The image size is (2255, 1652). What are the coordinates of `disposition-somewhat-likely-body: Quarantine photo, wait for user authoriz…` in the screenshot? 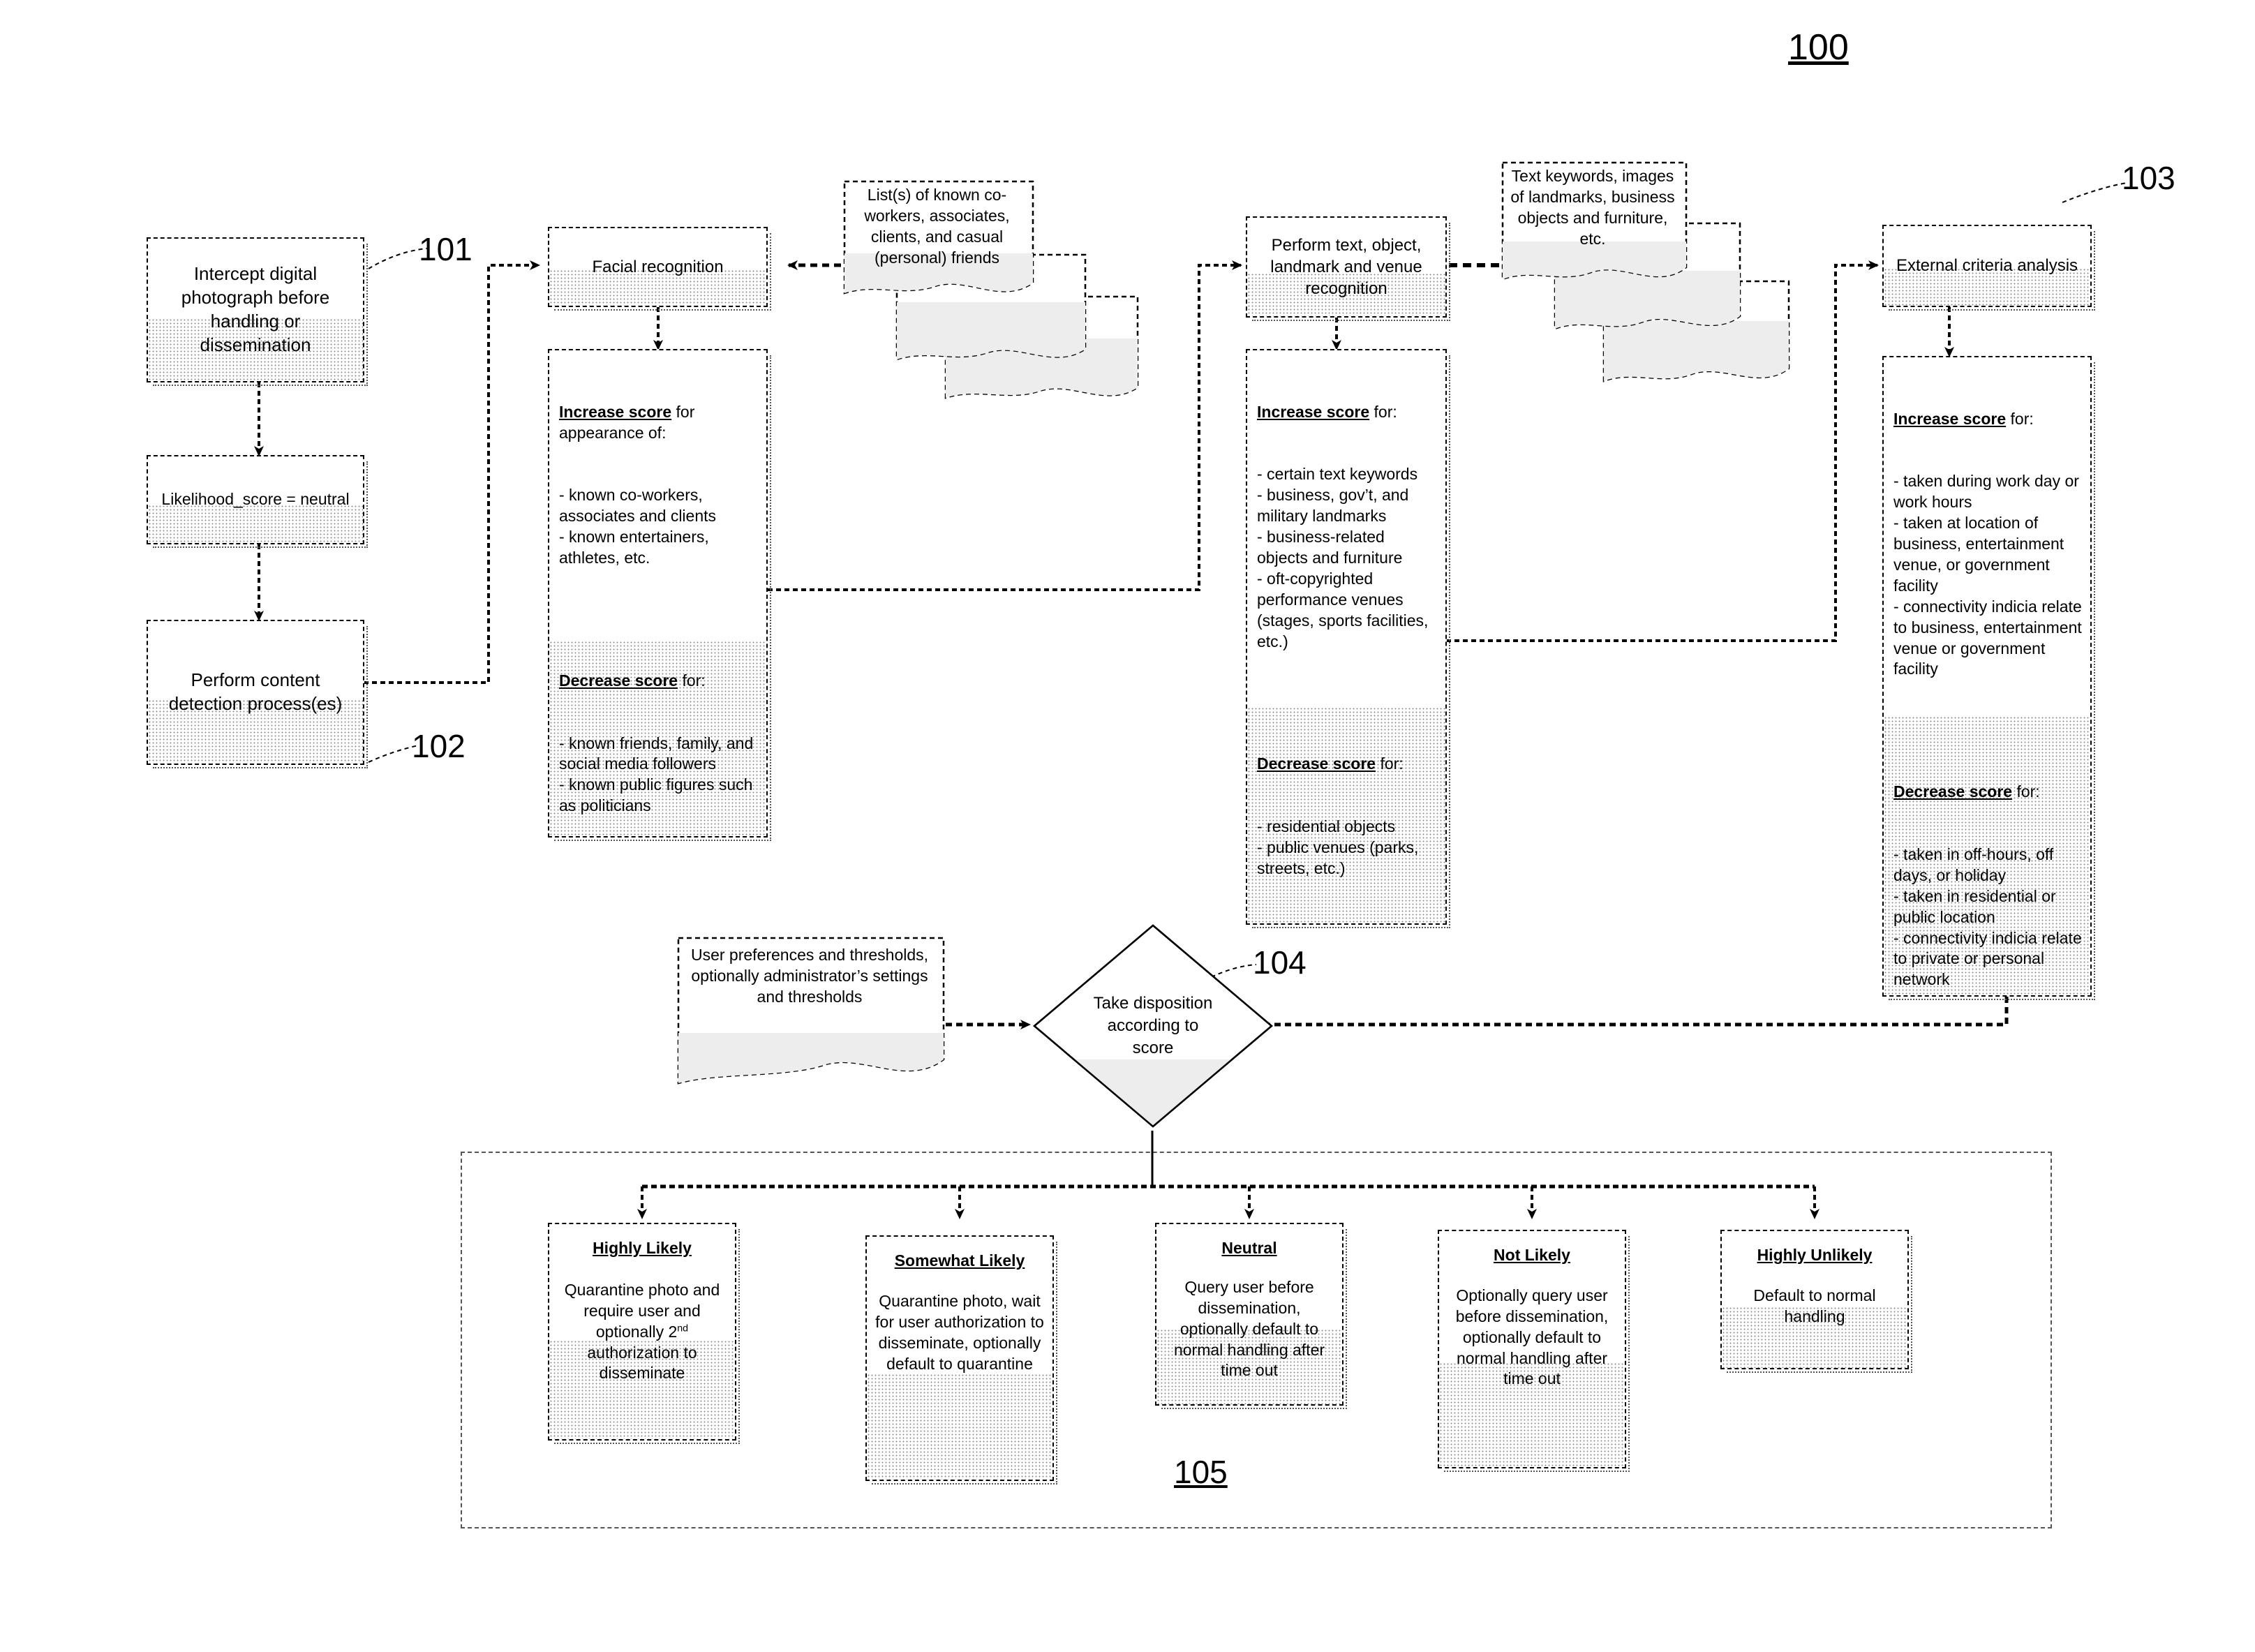 It's located at (959, 1332).